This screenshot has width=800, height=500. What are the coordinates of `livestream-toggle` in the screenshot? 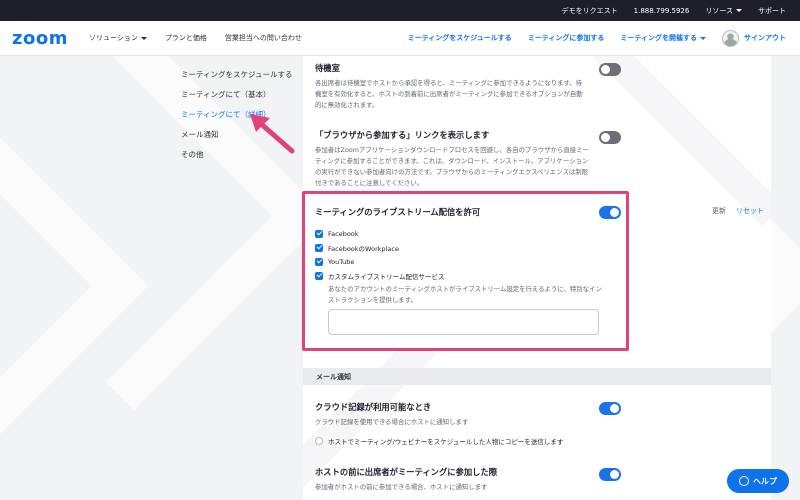 It's located at (610, 212).